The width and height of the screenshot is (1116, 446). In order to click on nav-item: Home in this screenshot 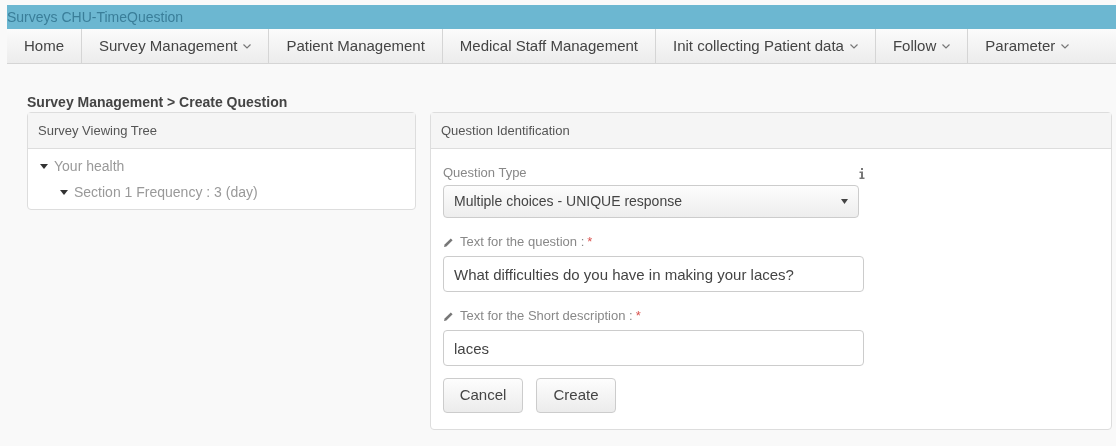, I will do `click(44, 46)`.